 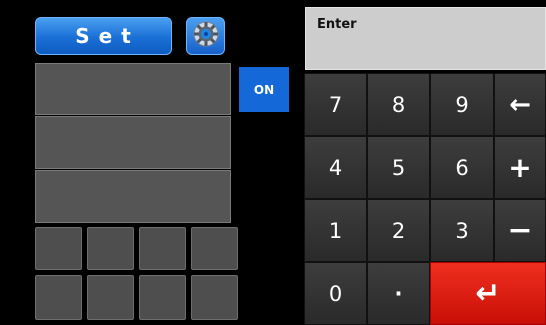 What do you see at coordinates (462, 230) in the screenshot?
I see `key-3: 3` at bounding box center [462, 230].